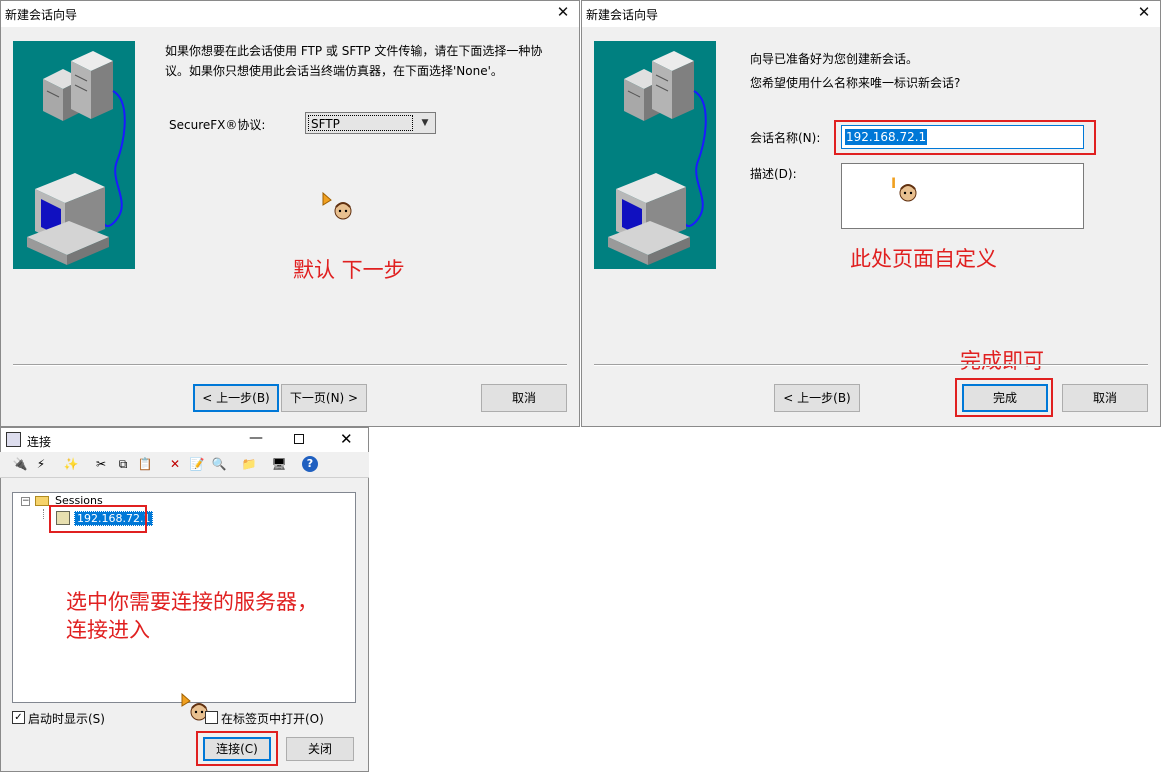  Describe the element at coordinates (871, 365) in the screenshot. I see `wizard2-separator` at that location.